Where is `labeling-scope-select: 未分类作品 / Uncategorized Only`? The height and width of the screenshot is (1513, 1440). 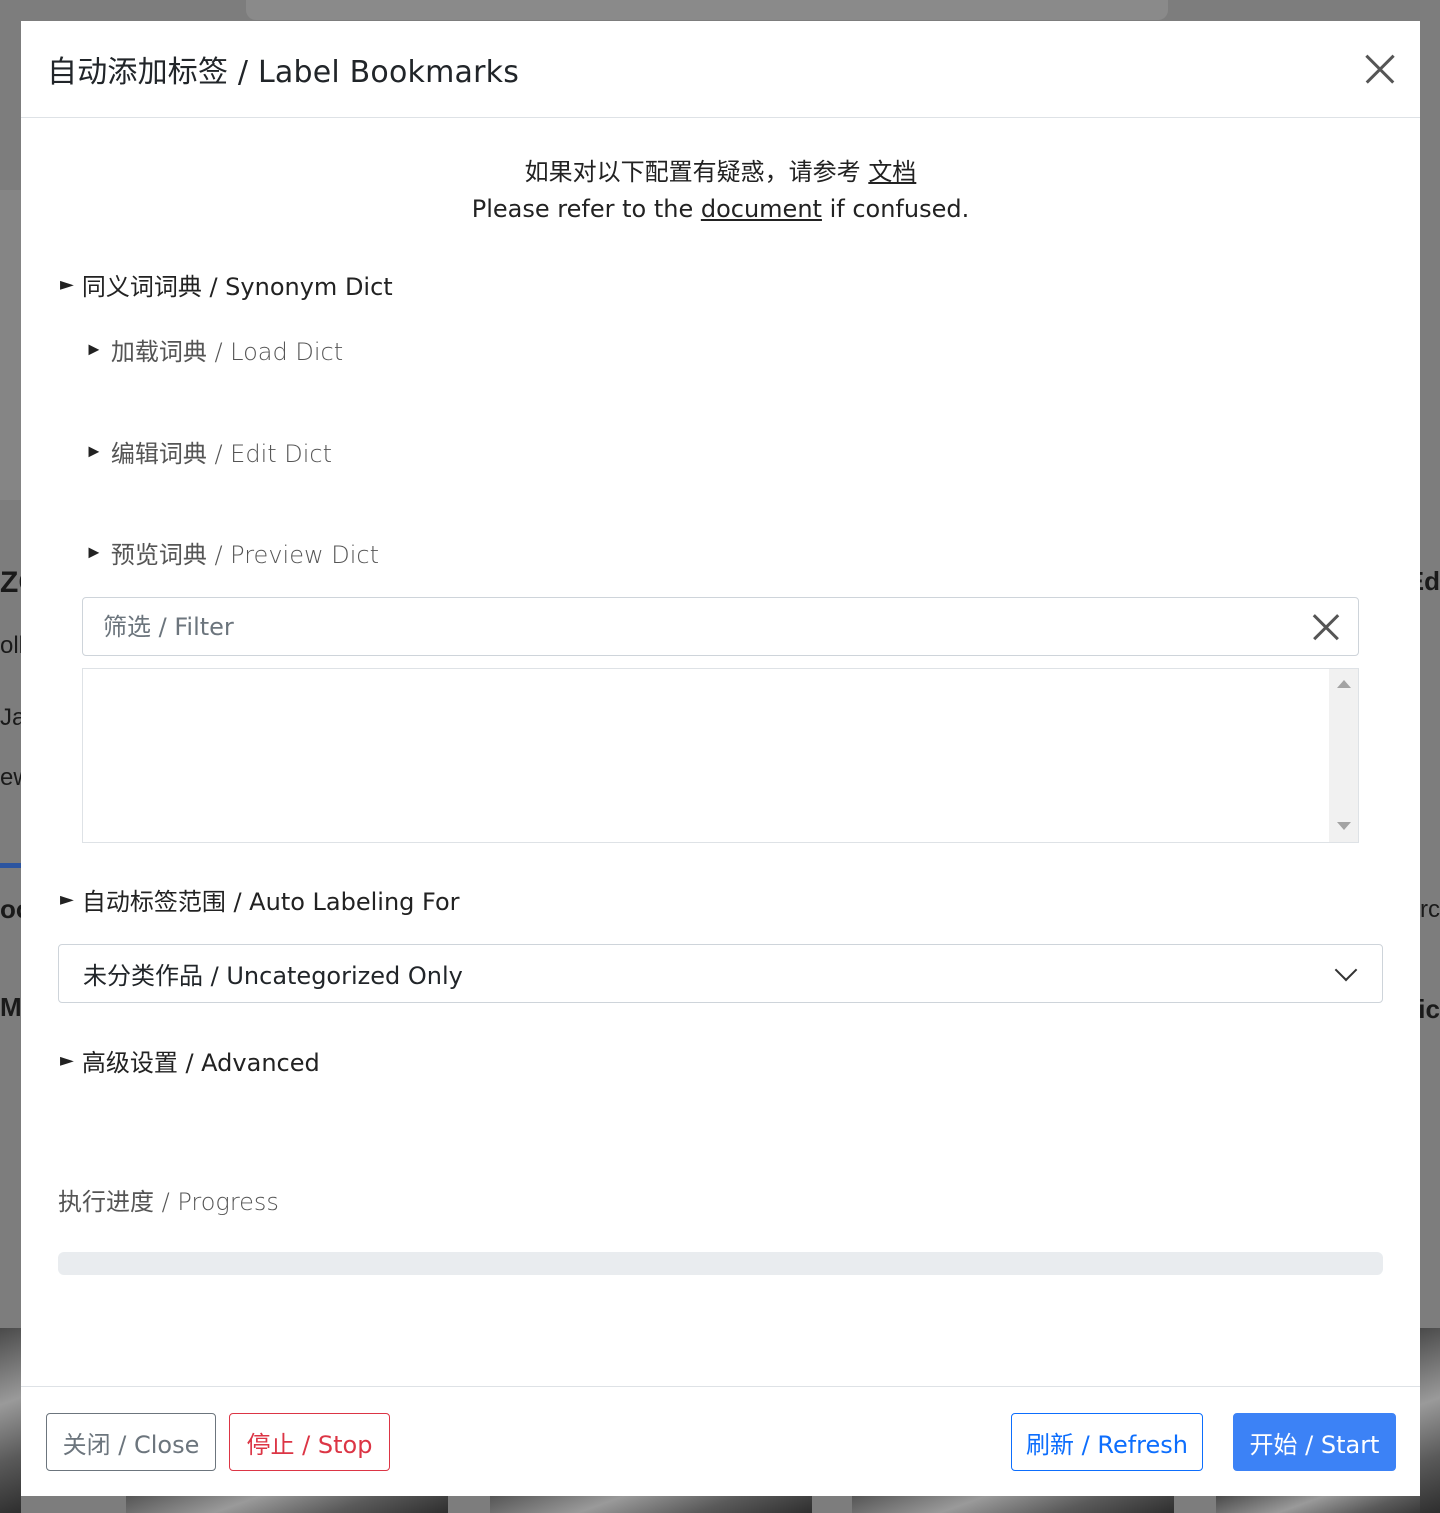 labeling-scope-select: 未分类作品 / Uncategorized Only is located at coordinates (720, 973).